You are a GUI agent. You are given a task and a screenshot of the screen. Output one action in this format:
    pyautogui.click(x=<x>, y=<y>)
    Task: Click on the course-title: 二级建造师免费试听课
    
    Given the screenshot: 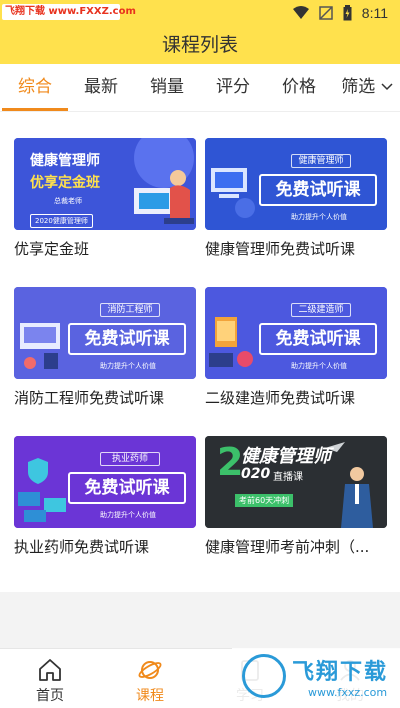 What is the action you would take?
    pyautogui.click(x=280, y=398)
    